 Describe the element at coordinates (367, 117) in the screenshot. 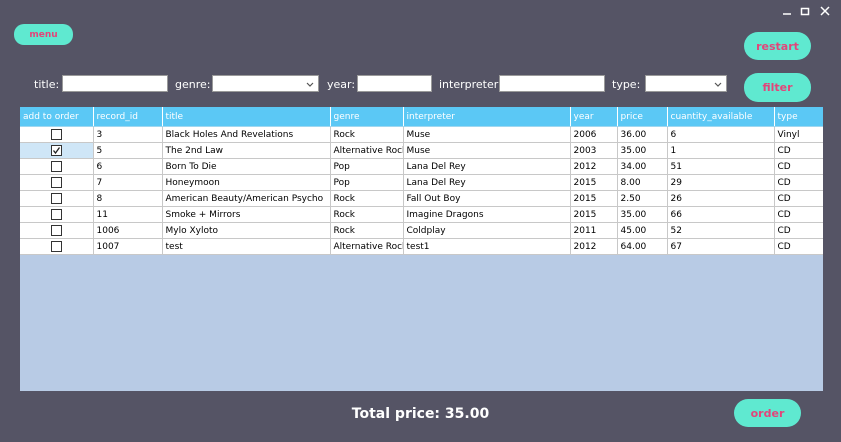

I see `column-header-genre: genre` at that location.